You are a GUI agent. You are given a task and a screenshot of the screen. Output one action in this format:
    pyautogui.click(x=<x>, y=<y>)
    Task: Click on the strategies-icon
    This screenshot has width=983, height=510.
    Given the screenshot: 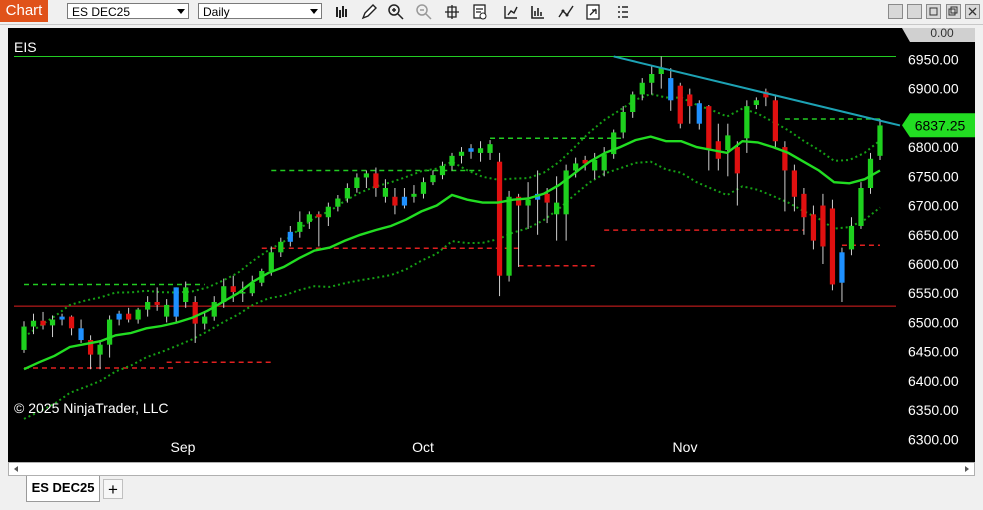 What is the action you would take?
    pyautogui.click(x=538, y=12)
    